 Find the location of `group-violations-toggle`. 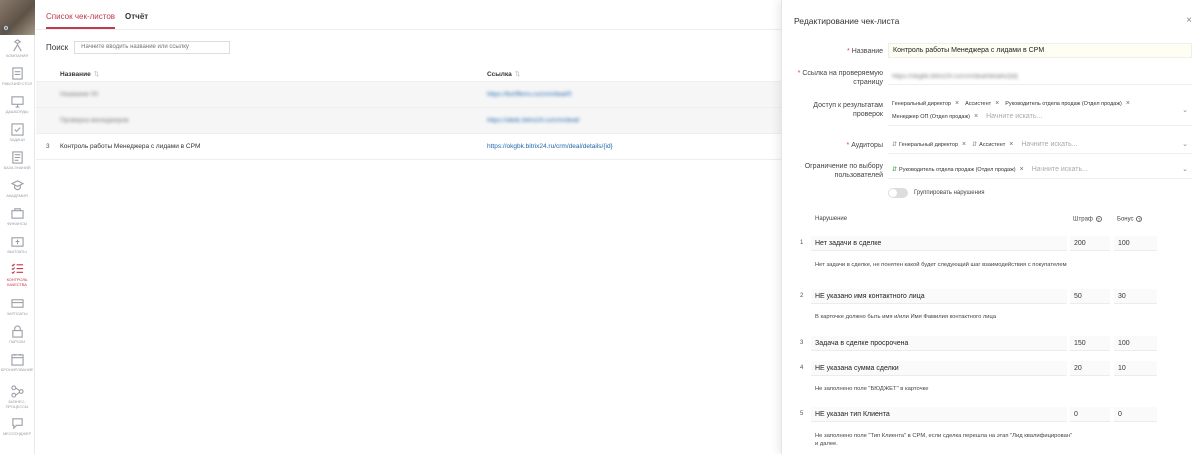

group-violations-toggle is located at coordinates (898, 193).